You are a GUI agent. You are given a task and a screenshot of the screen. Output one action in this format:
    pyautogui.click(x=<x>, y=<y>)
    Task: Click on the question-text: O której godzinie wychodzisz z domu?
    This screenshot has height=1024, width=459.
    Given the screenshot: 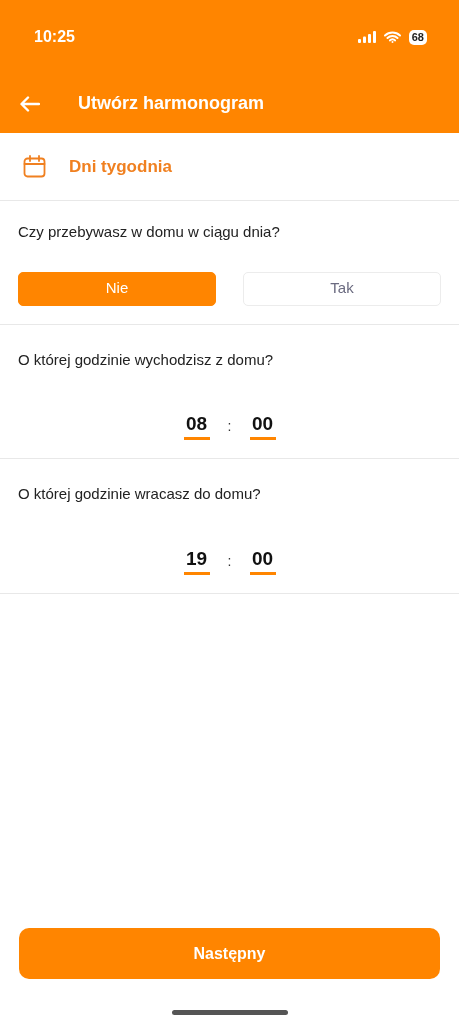 What is the action you would take?
    pyautogui.click(x=146, y=359)
    